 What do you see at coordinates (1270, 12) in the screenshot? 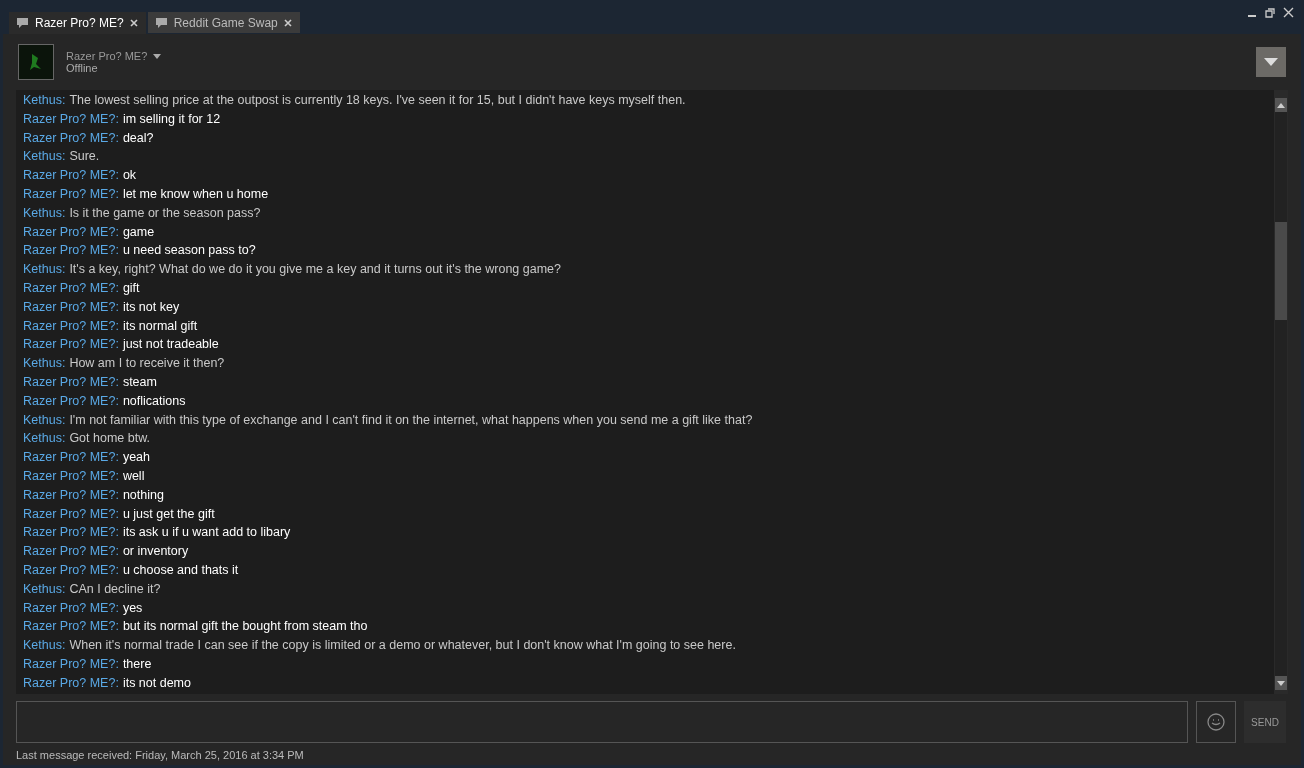
I see `restore-icon` at bounding box center [1270, 12].